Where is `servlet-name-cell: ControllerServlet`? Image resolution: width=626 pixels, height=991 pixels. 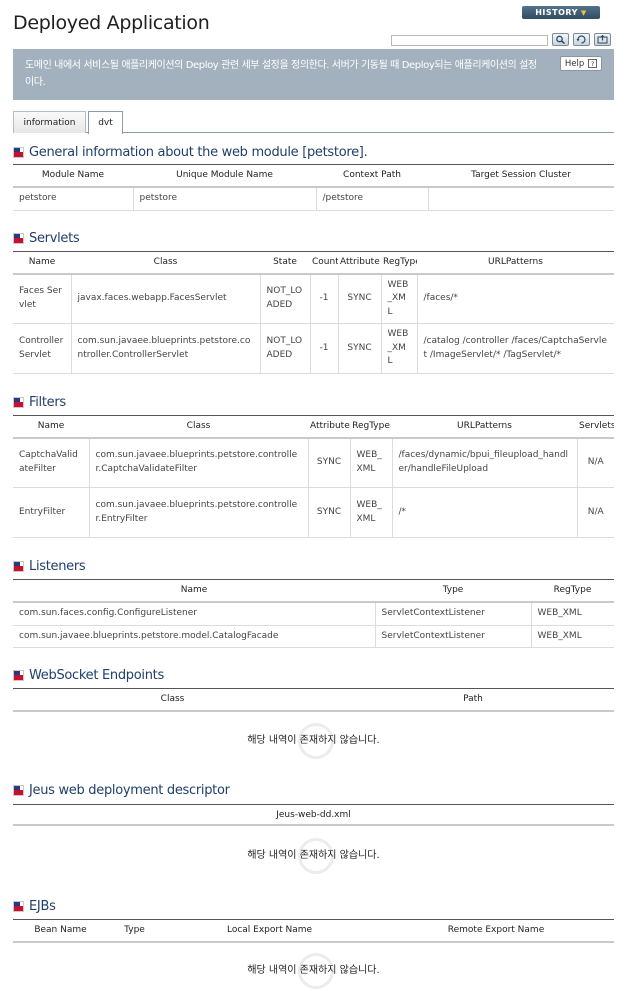 servlet-name-cell: ControllerServlet is located at coordinates (42, 348).